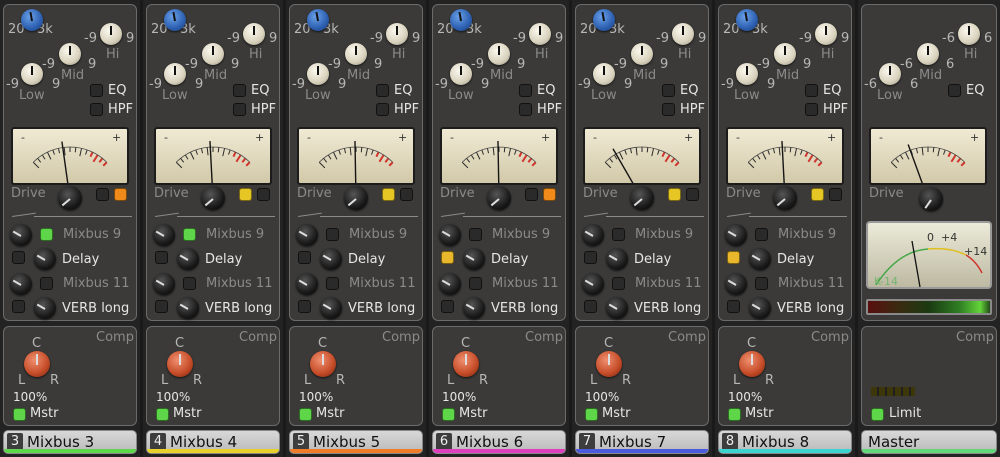 Image resolution: width=1000 pixels, height=457 pixels. What do you see at coordinates (877, 414) in the screenshot?
I see `limit-button` at bounding box center [877, 414].